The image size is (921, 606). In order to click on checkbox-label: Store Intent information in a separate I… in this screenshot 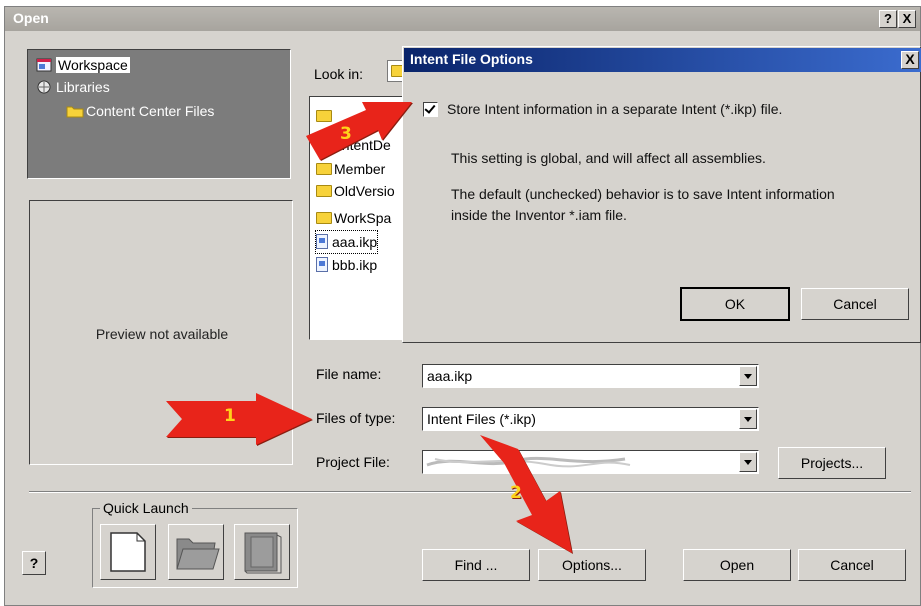, I will do `click(614, 109)`.